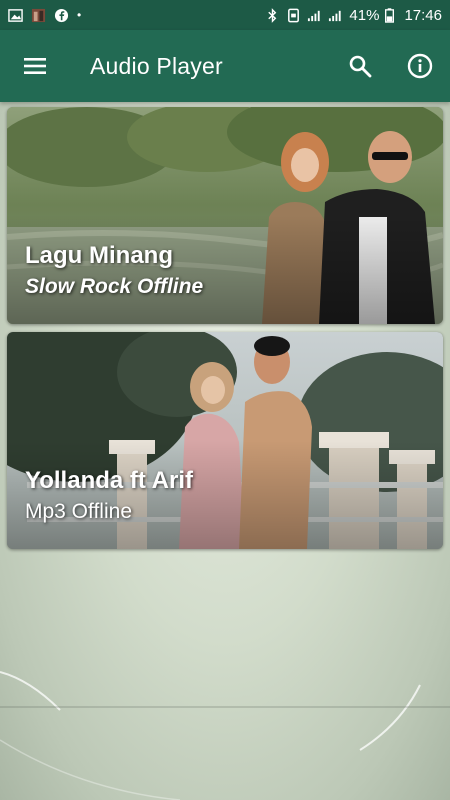 This screenshot has width=450, height=800. Describe the element at coordinates (99, 255) in the screenshot. I see `card-title: Lagu Minang` at that location.